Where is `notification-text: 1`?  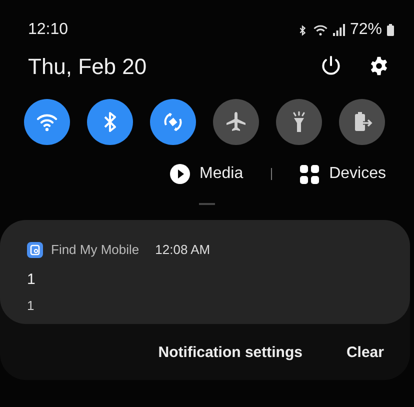 notification-text: 1 is located at coordinates (31, 306).